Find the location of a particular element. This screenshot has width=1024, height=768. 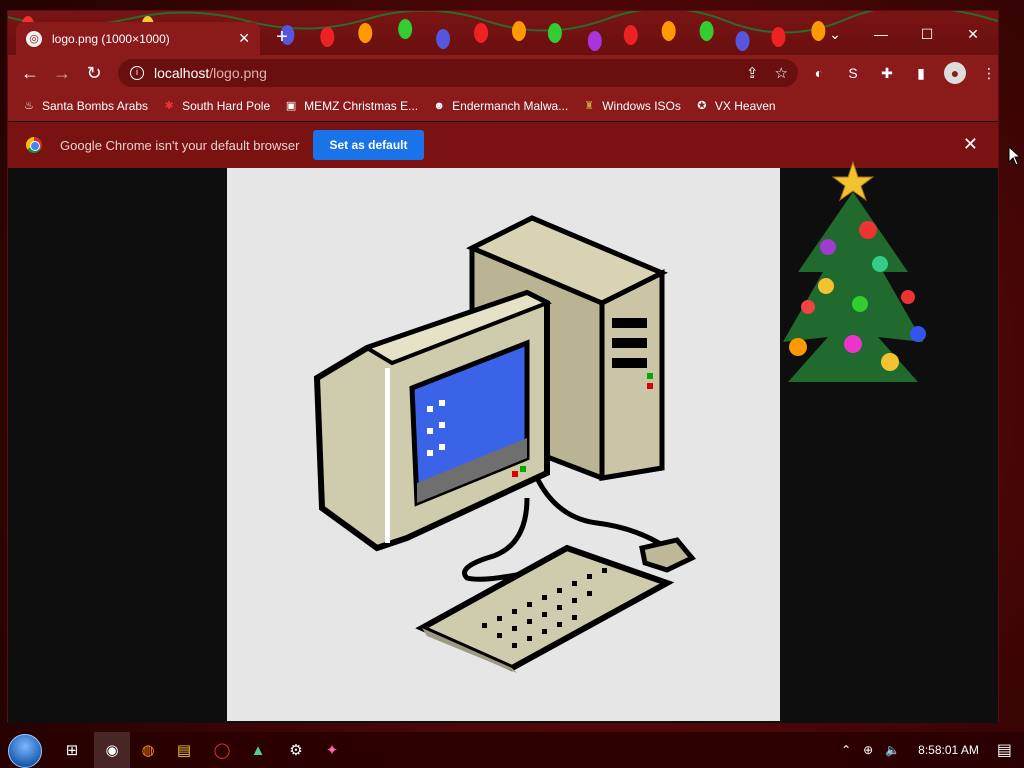

system-tray: ⌃ ⊕ 🔈 8:58:01 AM ▤ is located at coordinates (932, 750).